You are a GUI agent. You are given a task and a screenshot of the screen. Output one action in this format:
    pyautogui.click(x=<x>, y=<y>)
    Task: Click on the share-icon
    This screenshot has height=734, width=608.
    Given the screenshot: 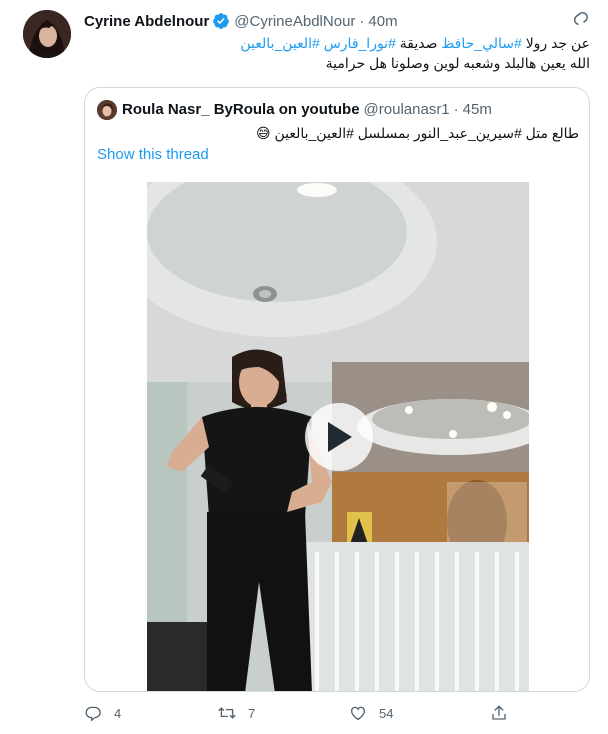 What is the action you would take?
    pyautogui.click(x=499, y=712)
    